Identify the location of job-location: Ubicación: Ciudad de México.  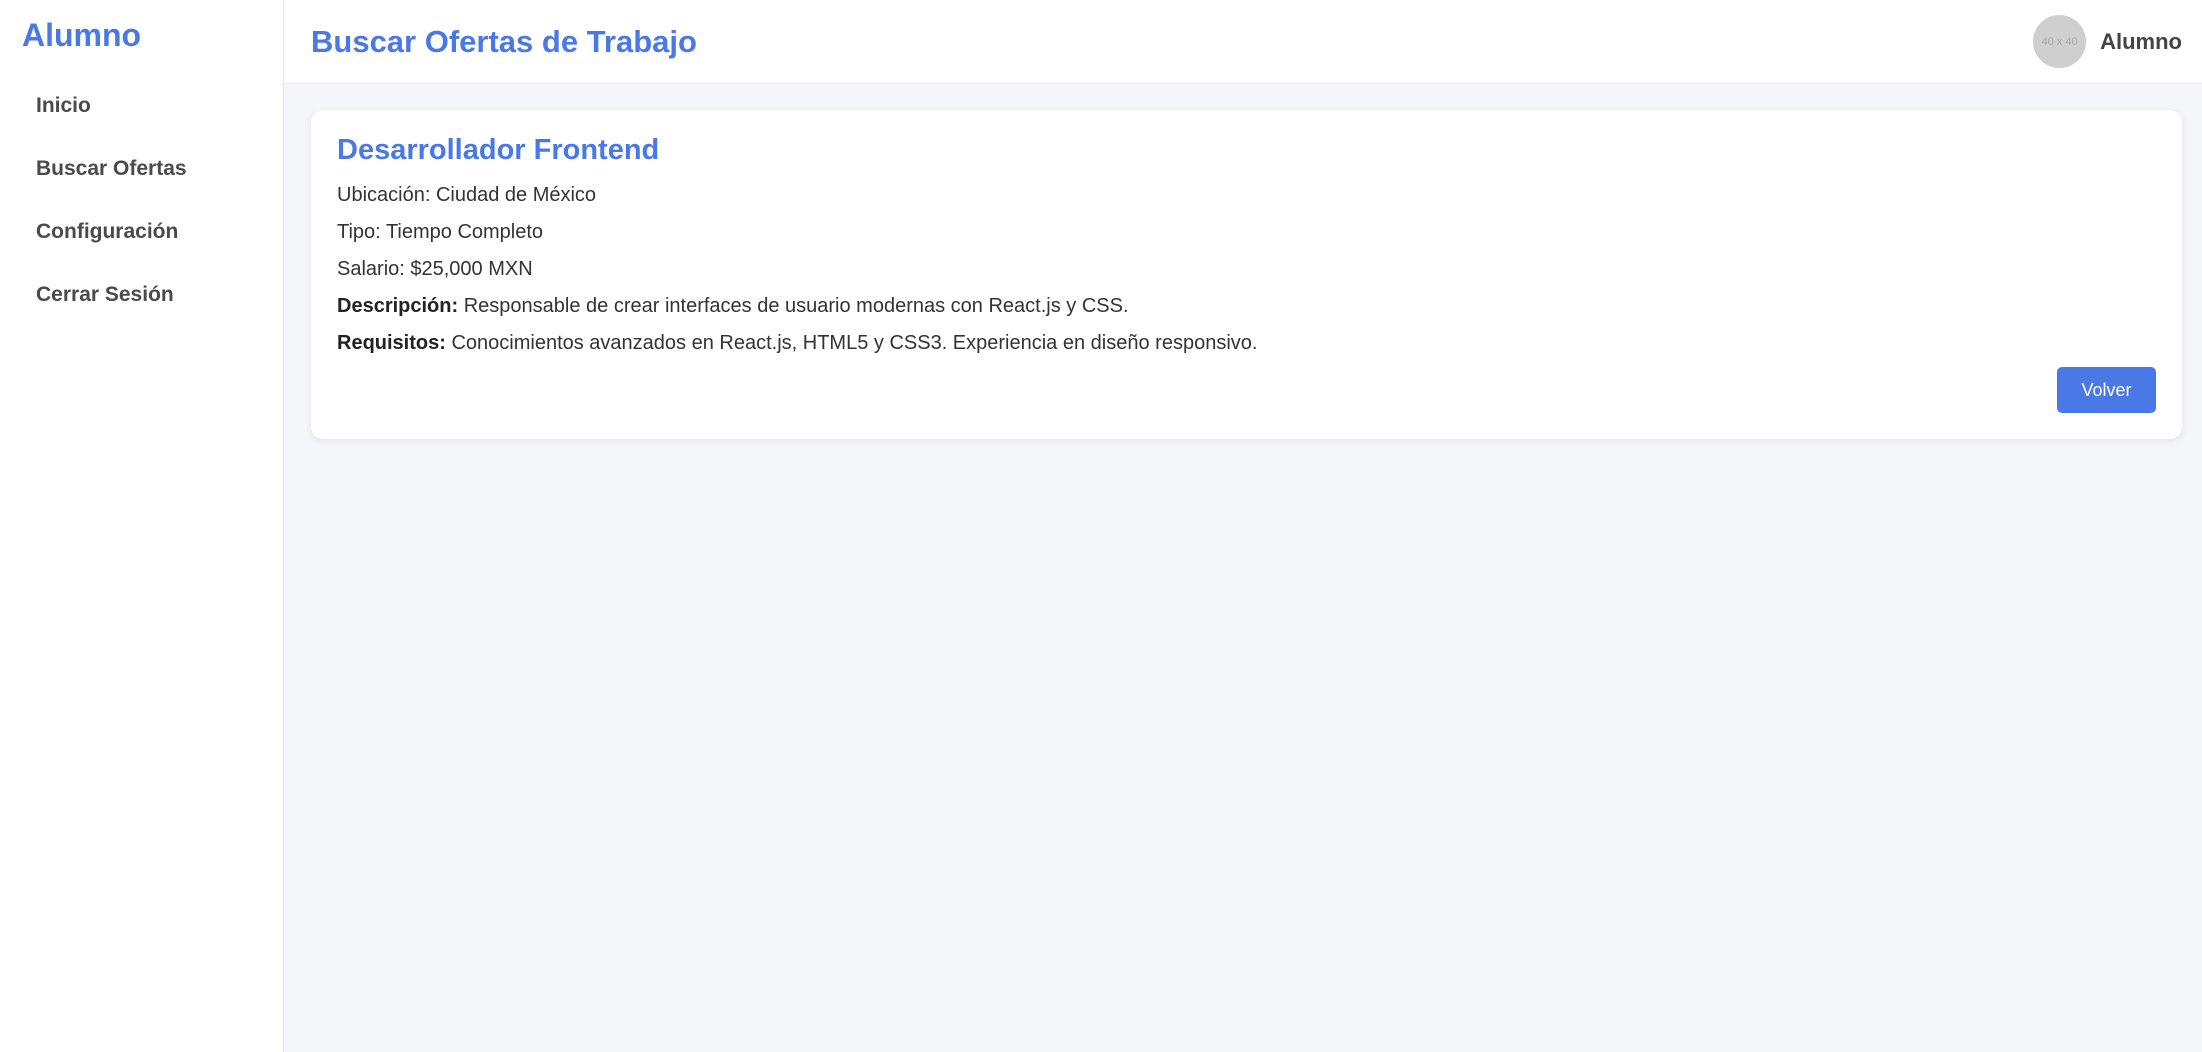
(1246, 195).